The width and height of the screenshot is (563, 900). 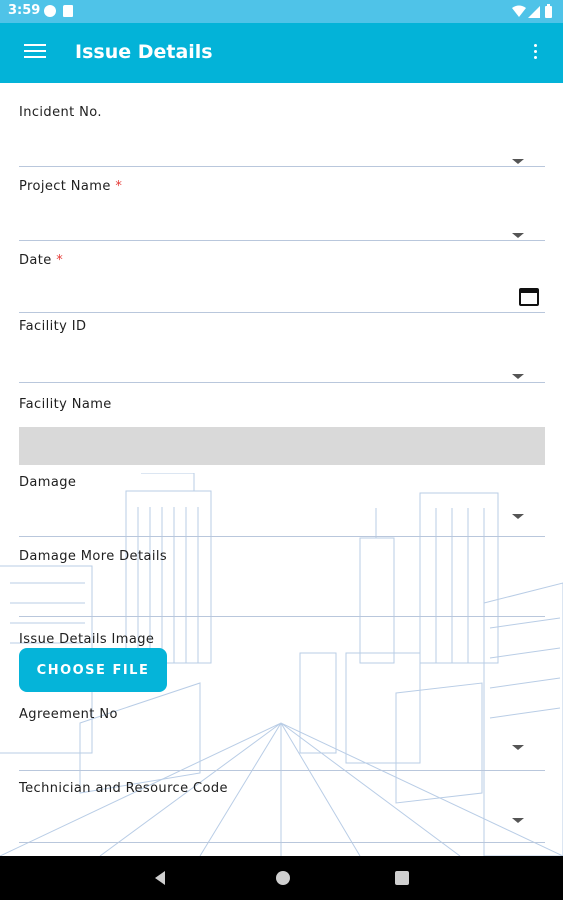 I want to click on facility-id-field: Facility ID, so click(x=282, y=349).